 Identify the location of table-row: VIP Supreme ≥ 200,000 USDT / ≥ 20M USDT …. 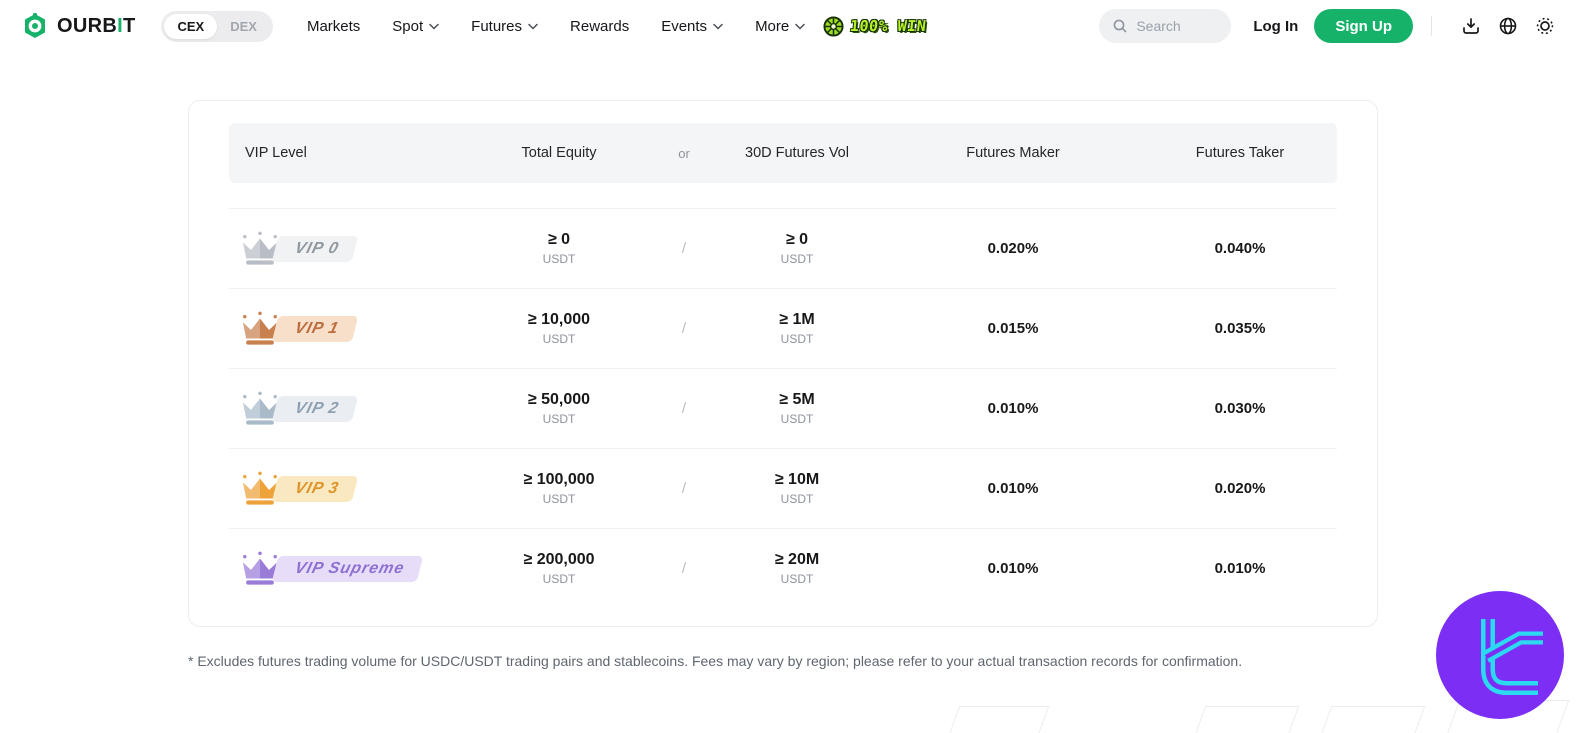
(783, 568).